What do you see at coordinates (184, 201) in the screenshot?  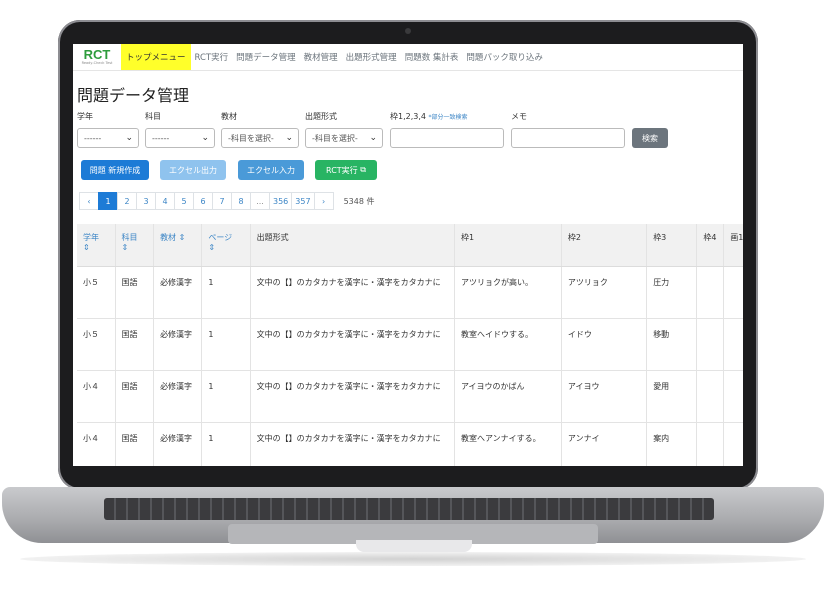 I see `page-5: 5` at bounding box center [184, 201].